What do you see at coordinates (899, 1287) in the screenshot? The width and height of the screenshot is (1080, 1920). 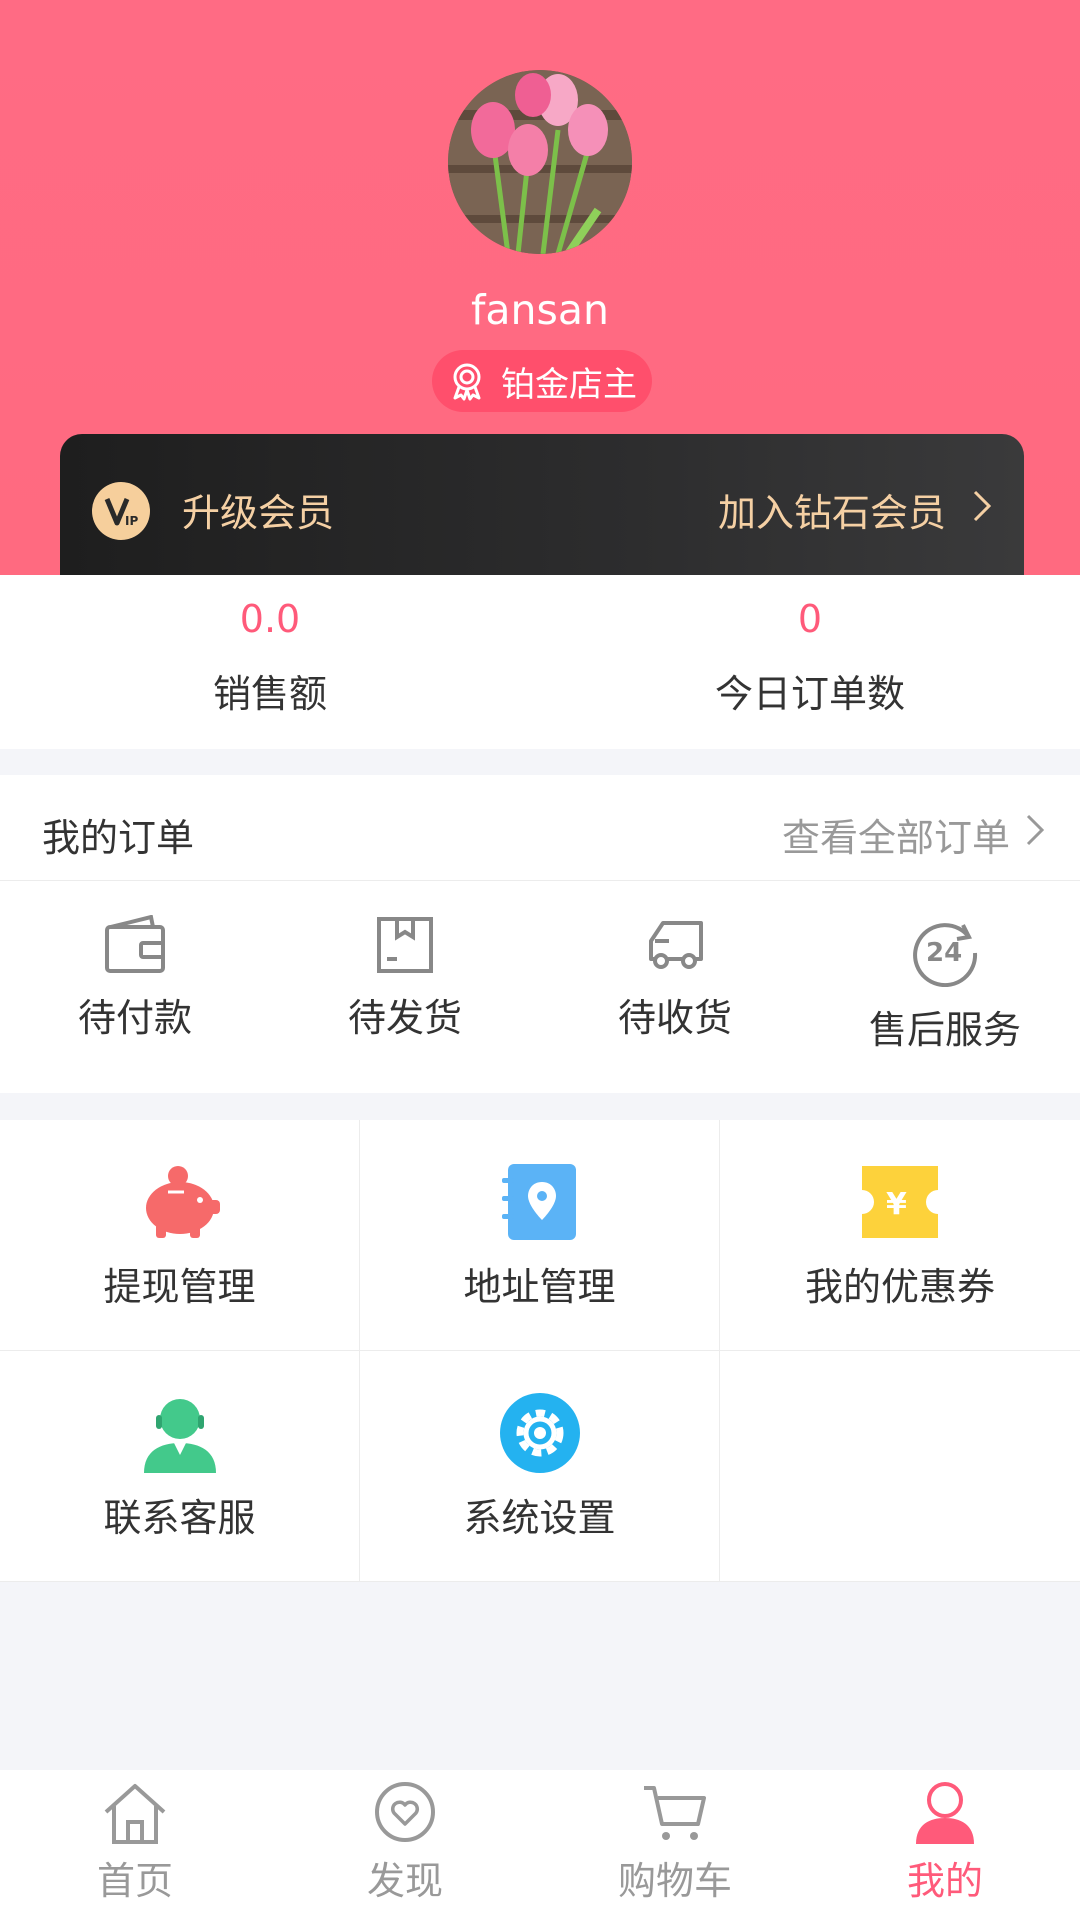 I see `my-coupons-label: 我的优惠券` at bounding box center [899, 1287].